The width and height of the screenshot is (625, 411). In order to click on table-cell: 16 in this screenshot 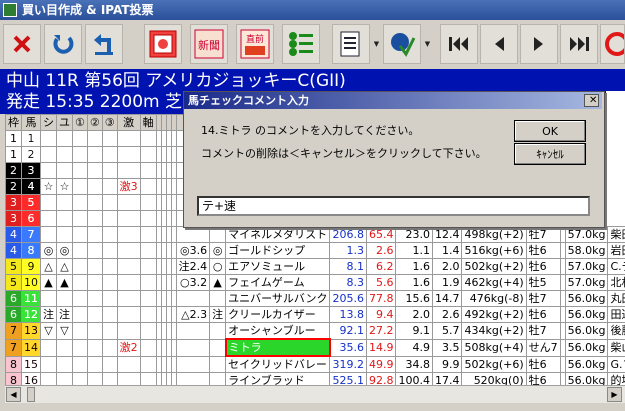, I will do `click(31, 378)`.